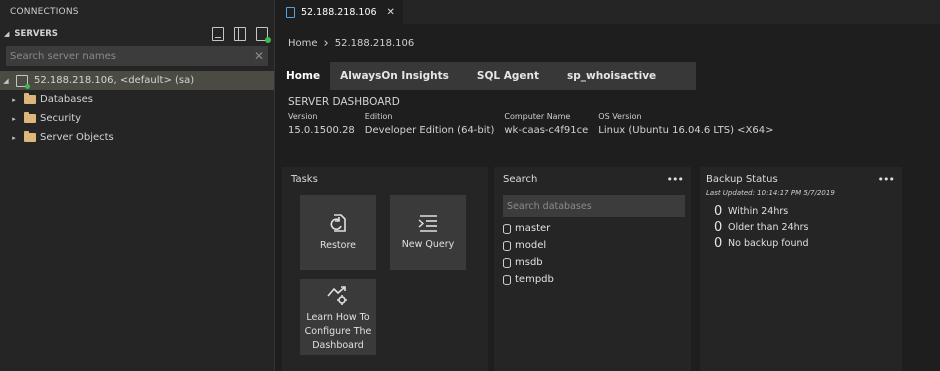 Image resolution: width=940 pixels, height=371 pixels. I want to click on backup-widget-header: Backup Status •••, so click(801, 179).